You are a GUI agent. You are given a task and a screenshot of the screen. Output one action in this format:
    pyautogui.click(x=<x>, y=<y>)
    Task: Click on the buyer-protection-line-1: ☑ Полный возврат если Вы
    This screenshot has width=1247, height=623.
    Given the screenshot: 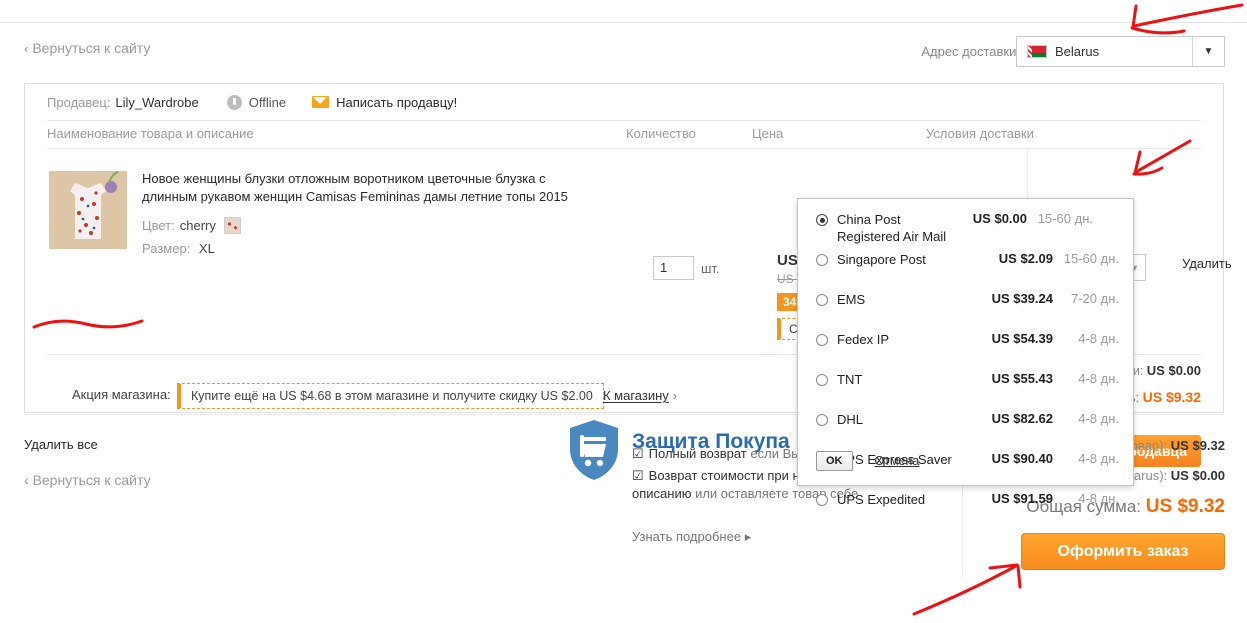 What is the action you would take?
    pyautogui.click(x=716, y=454)
    